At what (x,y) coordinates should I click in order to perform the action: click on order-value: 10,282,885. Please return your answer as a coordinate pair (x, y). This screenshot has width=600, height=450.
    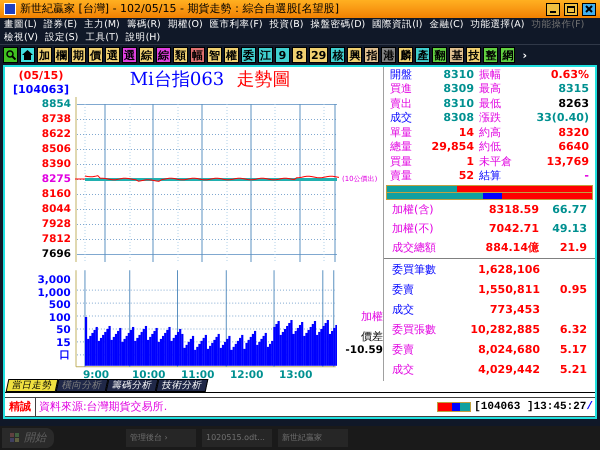
    Looking at the image, I should click on (504, 329).